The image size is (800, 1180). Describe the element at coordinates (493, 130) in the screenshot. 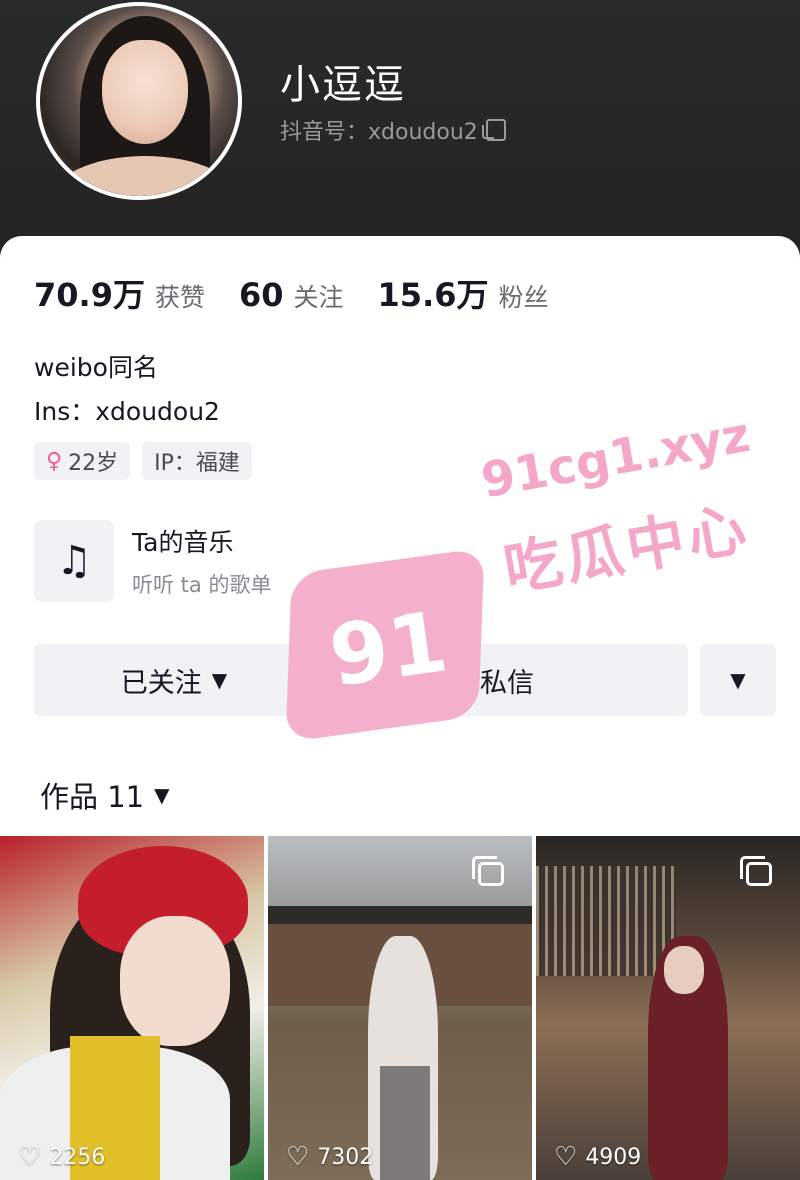

I see `copy-icon` at that location.